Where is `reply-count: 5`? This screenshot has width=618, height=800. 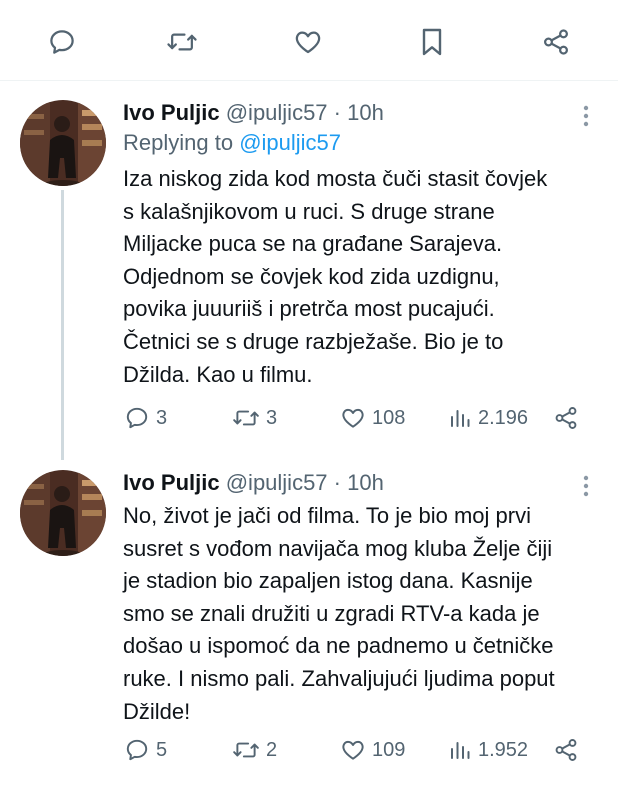
reply-count: 5 is located at coordinates (162, 749).